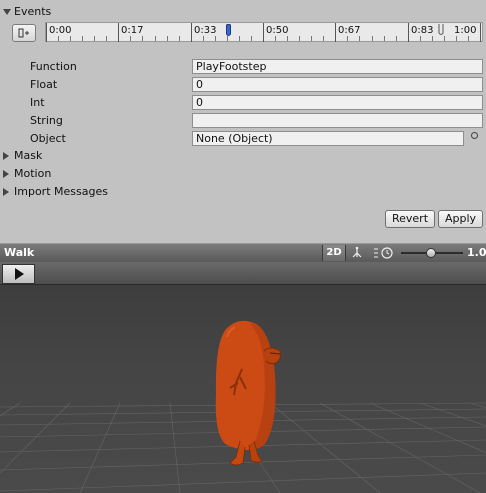 The image size is (486, 493). I want to click on import-messages-label: Import Messages, so click(61, 191).